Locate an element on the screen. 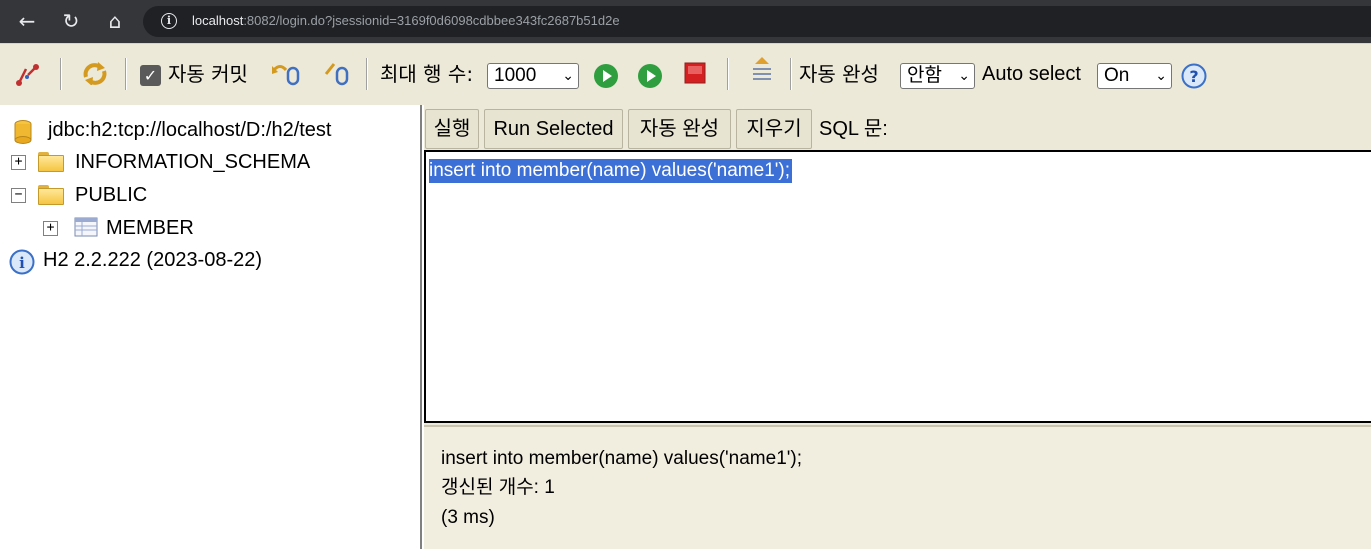 The image size is (1371, 549). run-icon is located at coordinates (606, 76).